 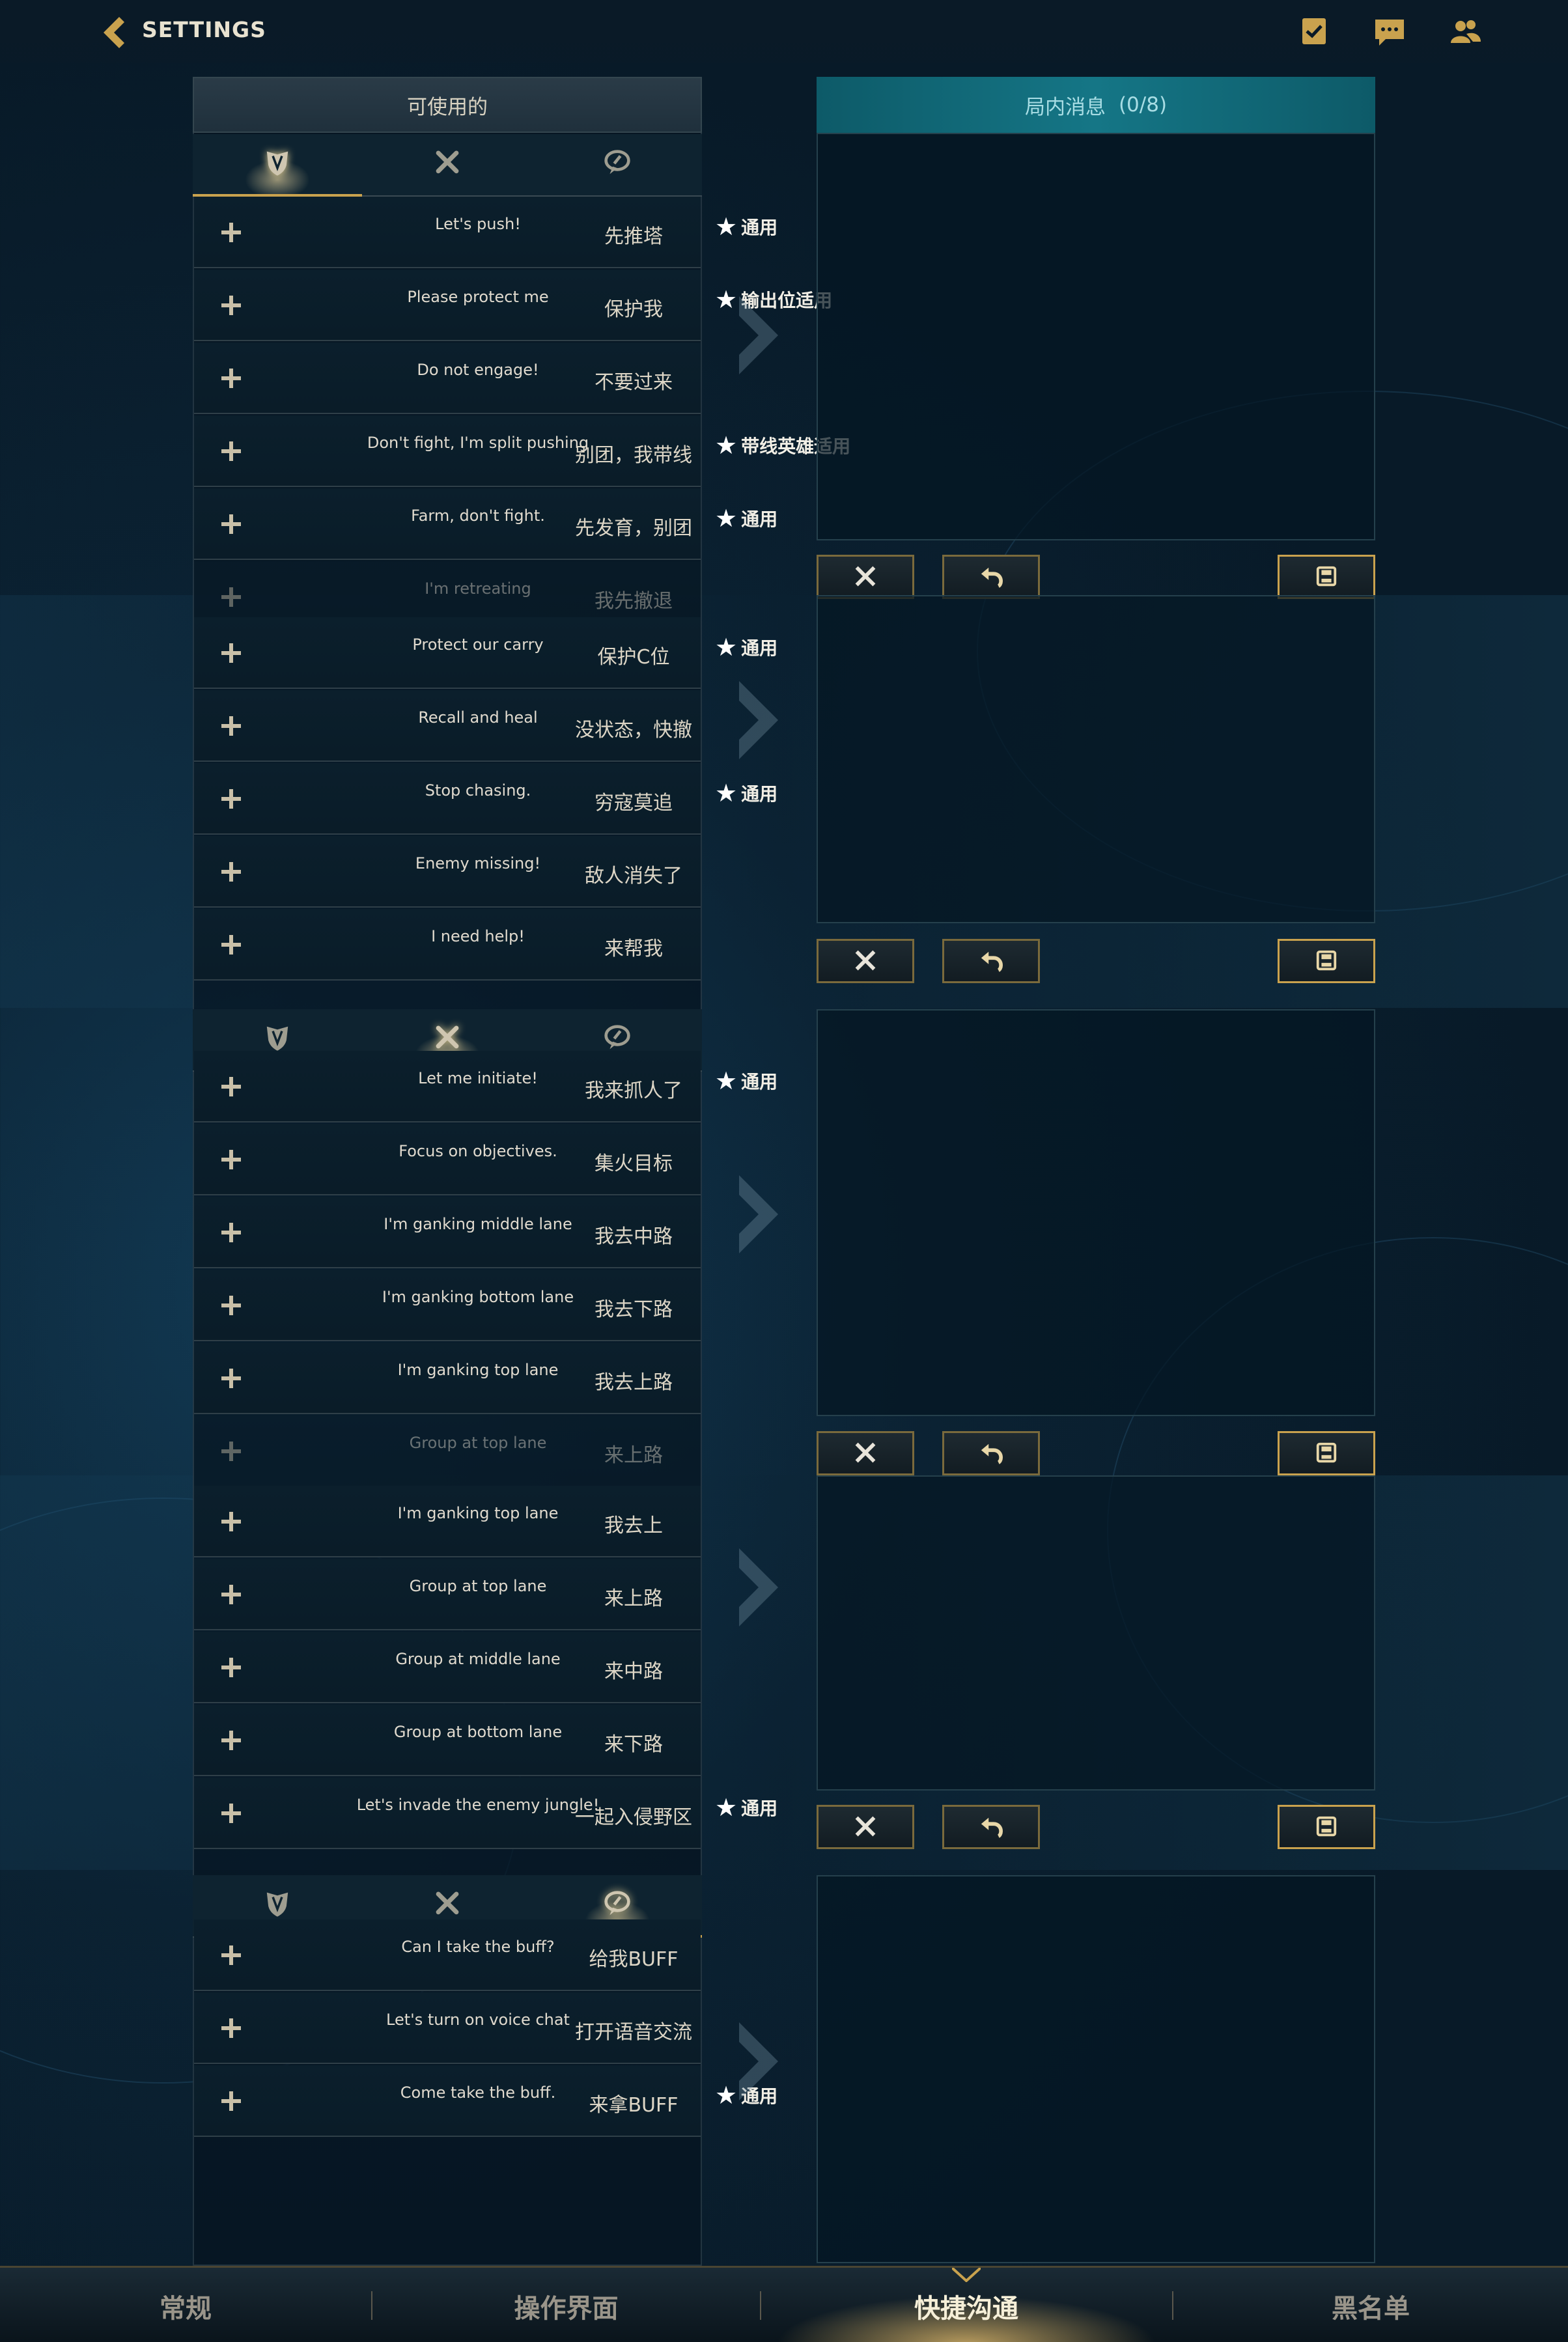 What do you see at coordinates (1390, 31) in the screenshot?
I see `chat-icon` at bounding box center [1390, 31].